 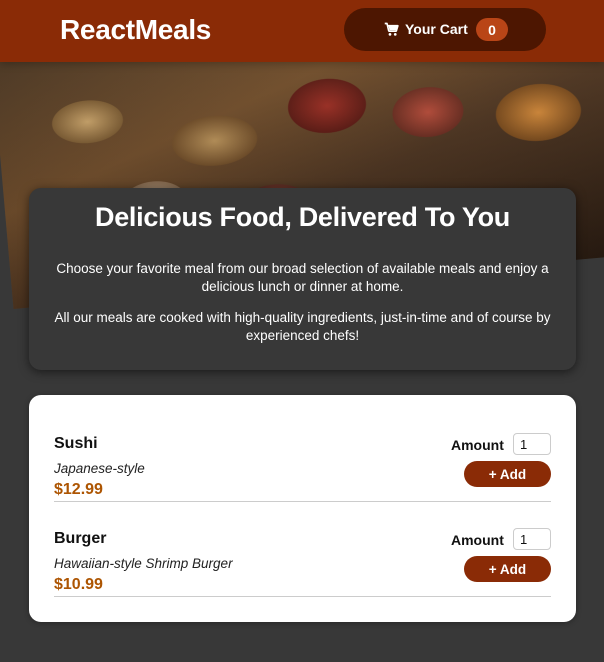 I want to click on cart-count-badge: 0, so click(x=492, y=29).